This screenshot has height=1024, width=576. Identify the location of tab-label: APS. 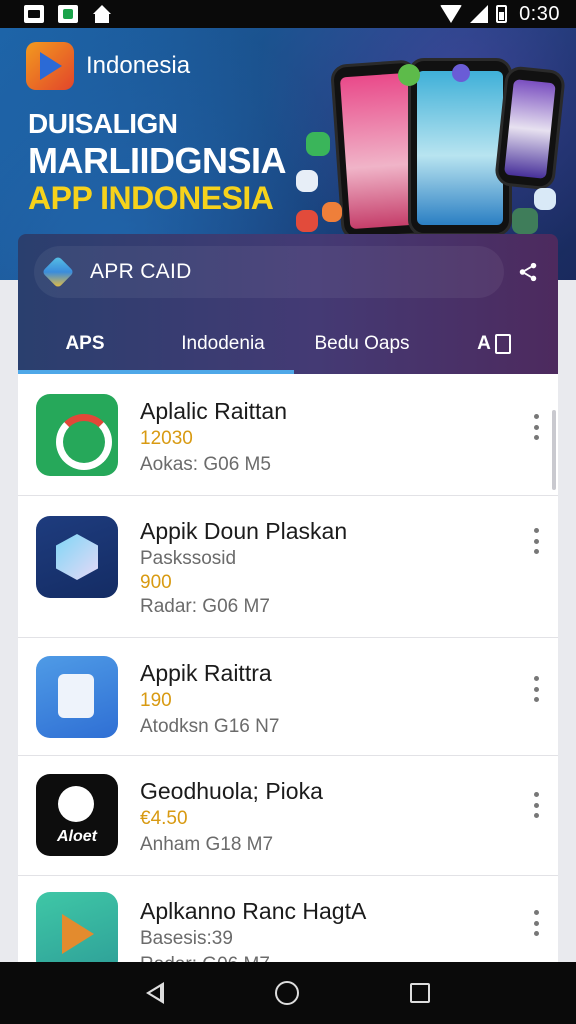
(85, 343).